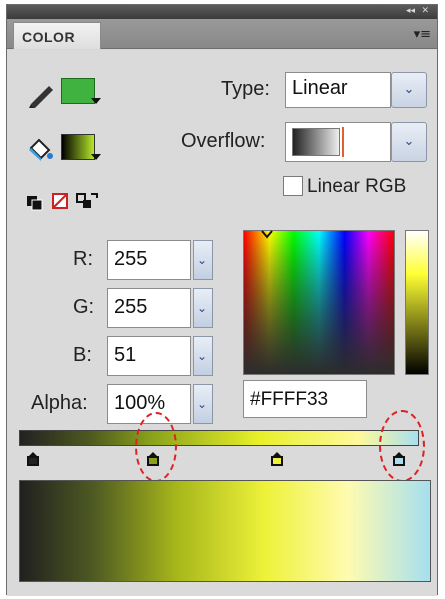 The width and height of the screenshot is (445, 599). What do you see at coordinates (425, 11) in the screenshot?
I see `close-icon: ✕` at bounding box center [425, 11].